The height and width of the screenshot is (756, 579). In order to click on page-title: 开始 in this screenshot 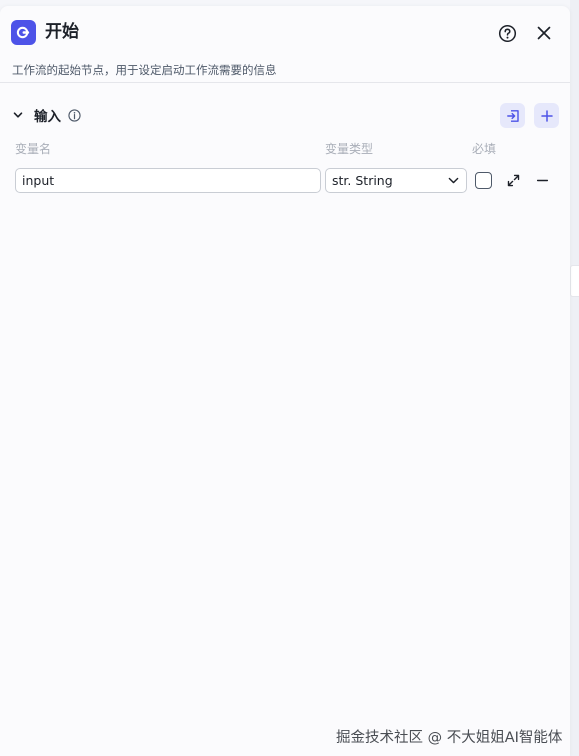, I will do `click(62, 32)`.